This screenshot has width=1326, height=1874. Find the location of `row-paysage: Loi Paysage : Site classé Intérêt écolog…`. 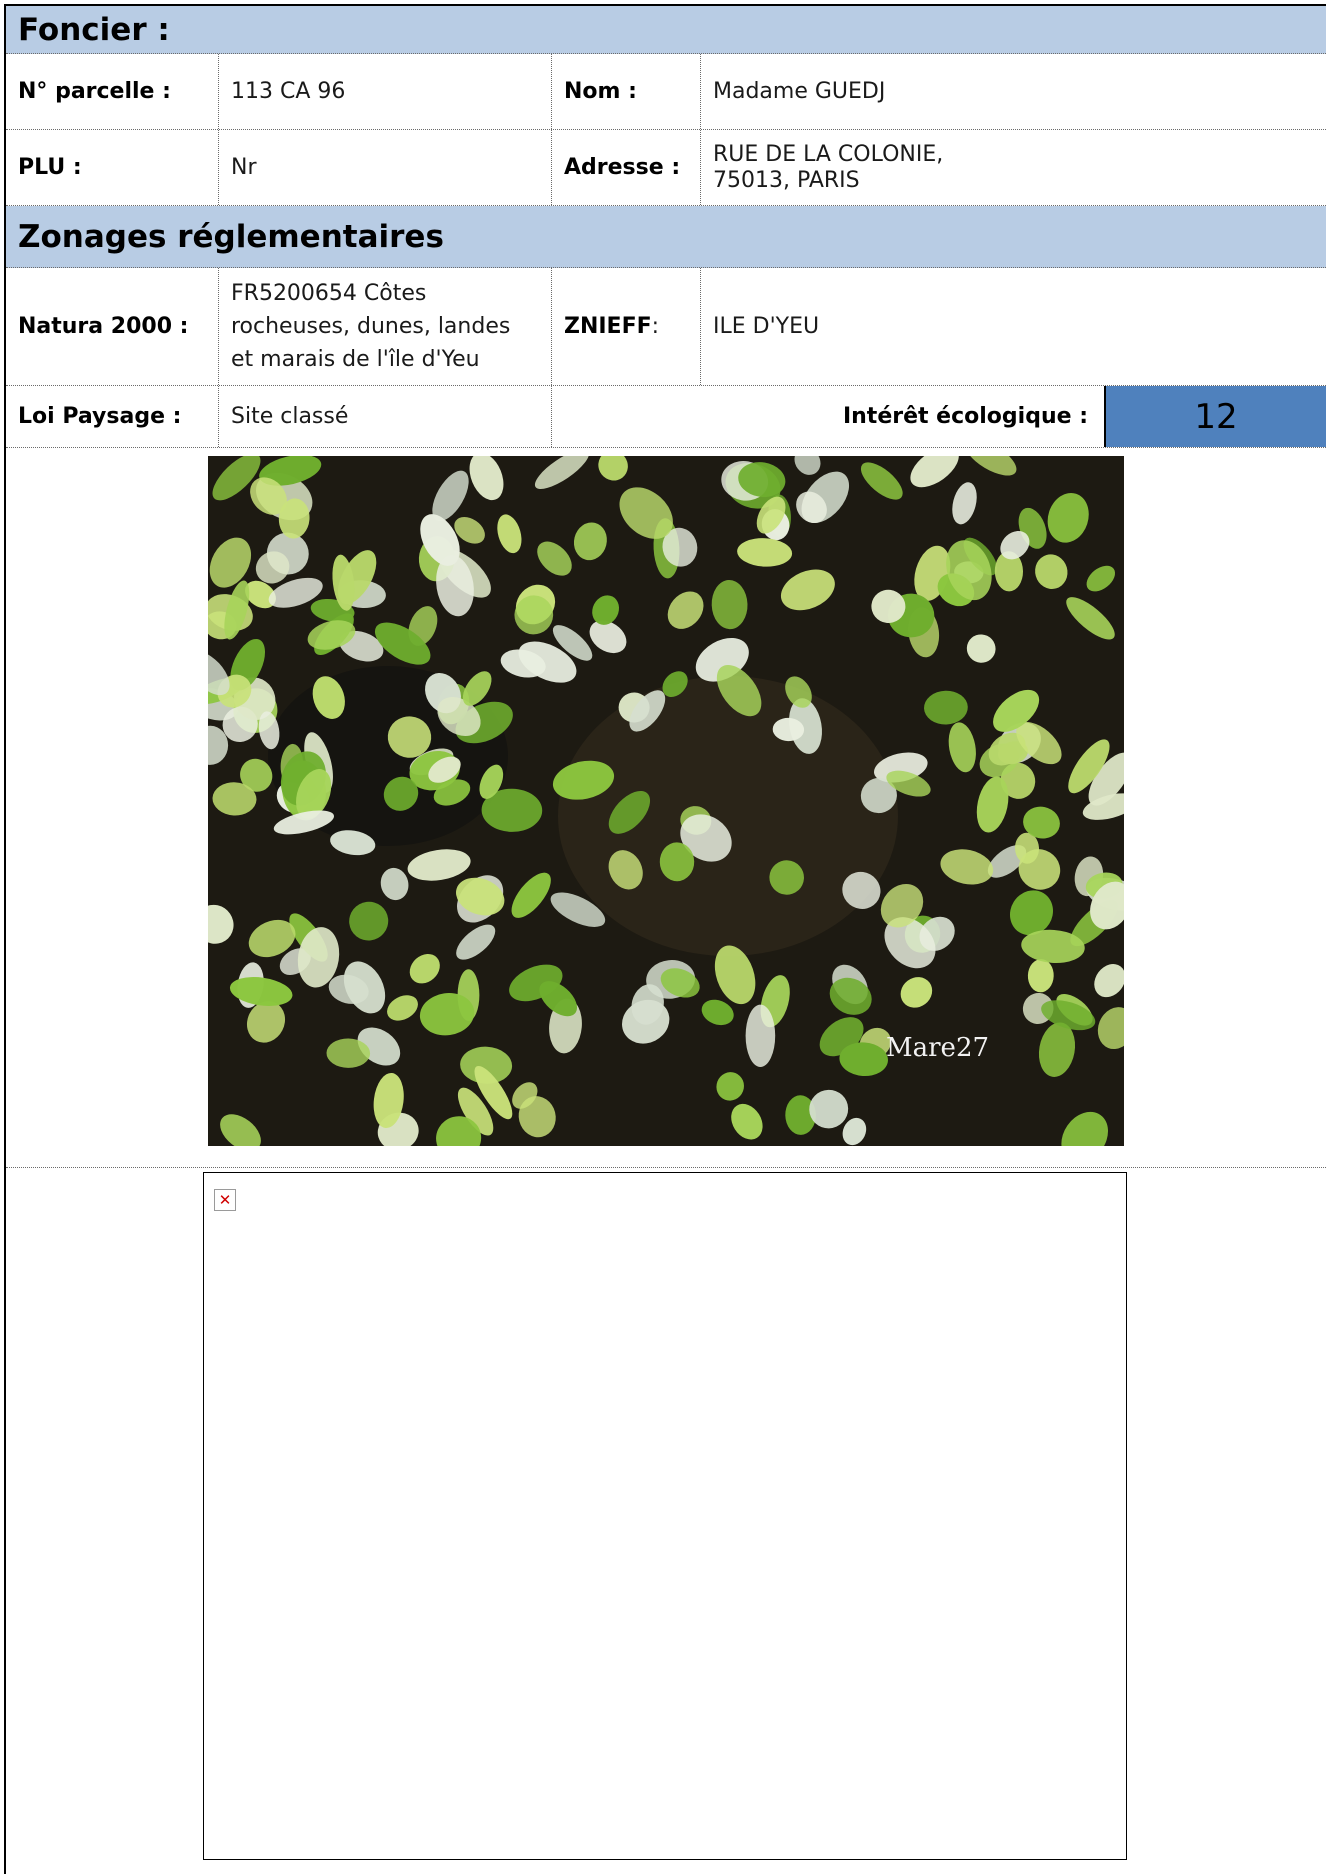

row-paysage: Loi Paysage : Site classé Intérêt écolog… is located at coordinates (666, 417).